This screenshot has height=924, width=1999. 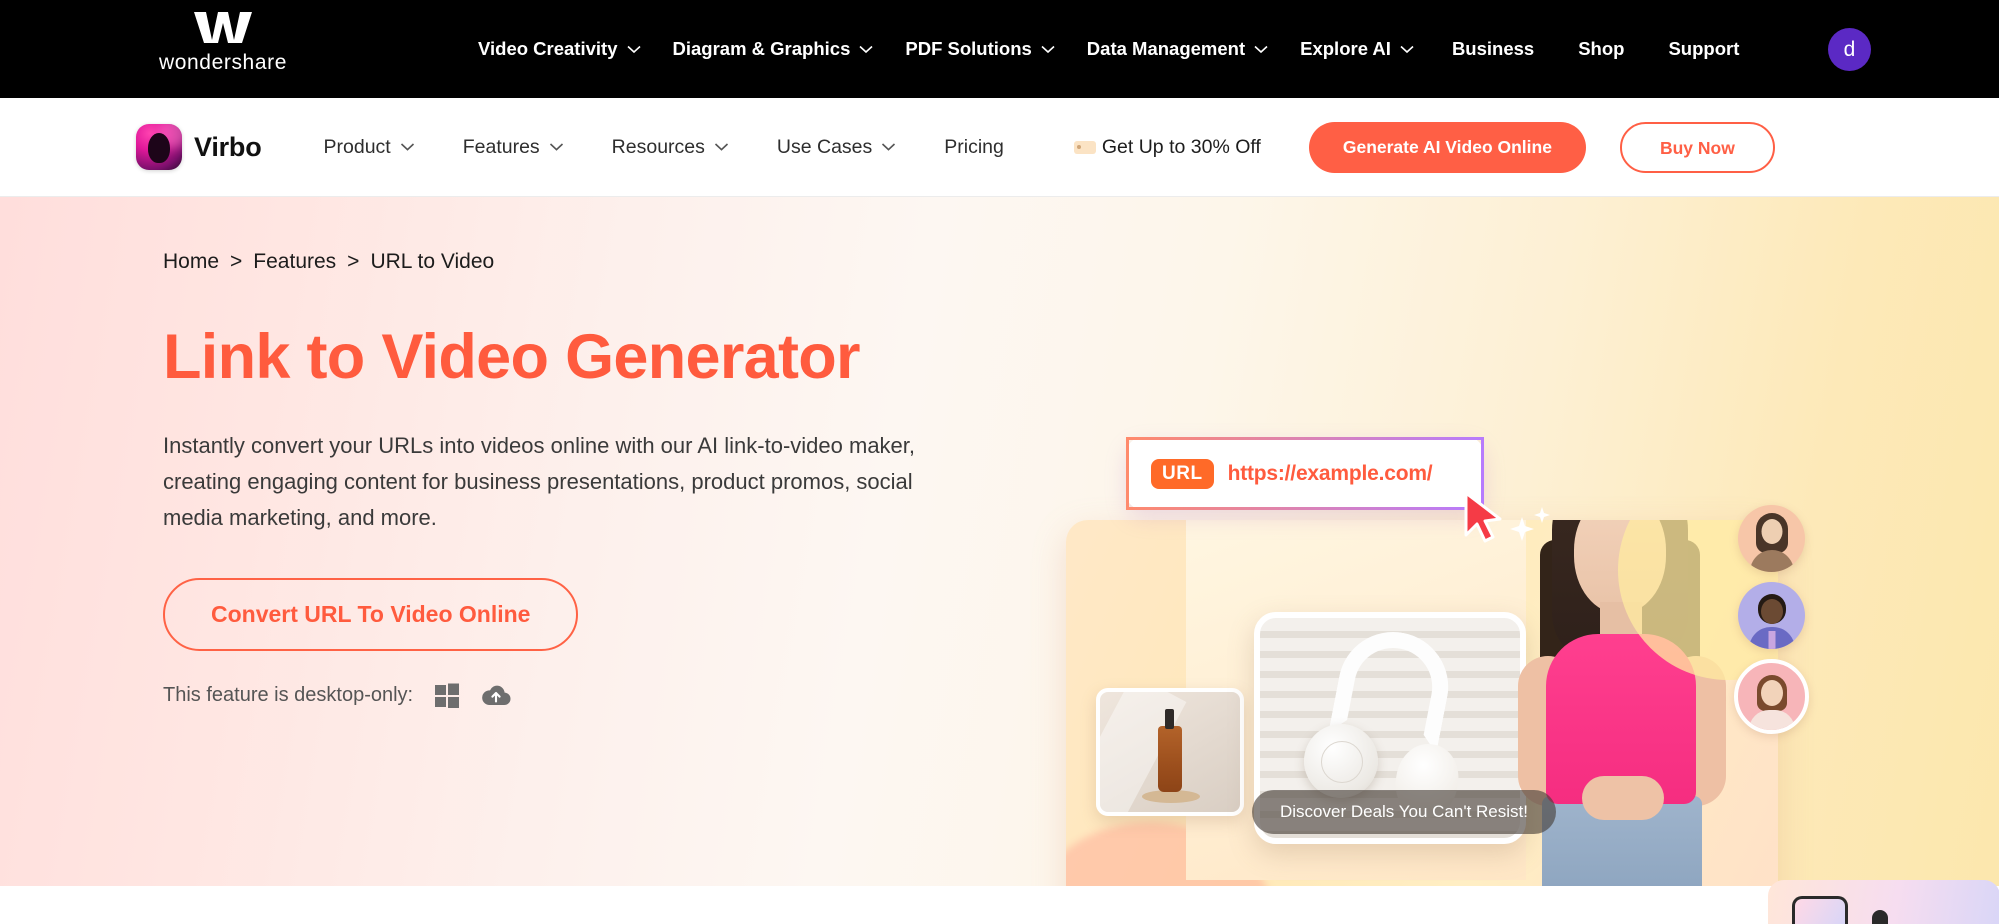 I want to click on breadcrumb: Home > Features > URL to Video, so click(x=593, y=262).